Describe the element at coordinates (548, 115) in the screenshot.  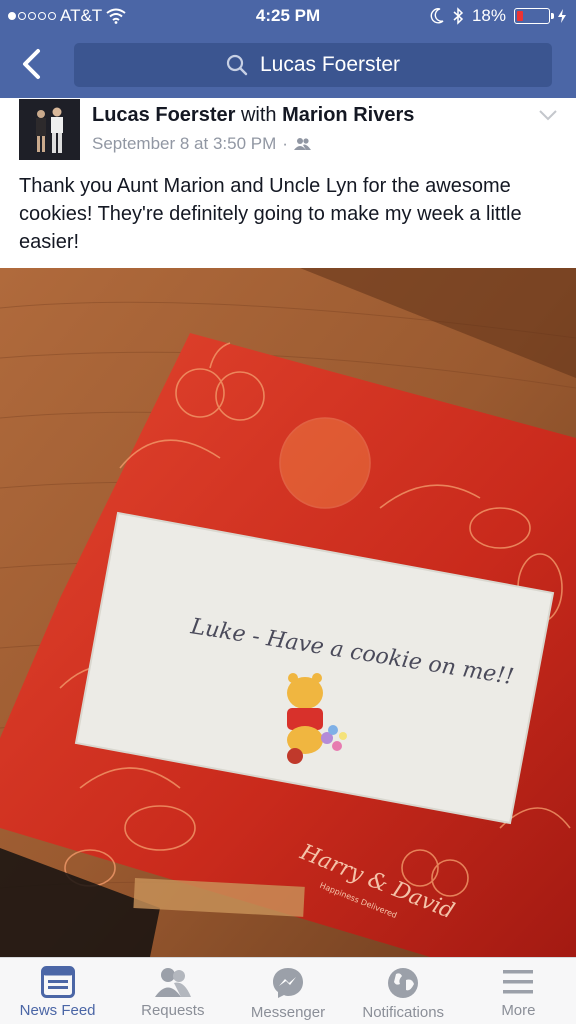
I see `post-options-chevron-icon` at that location.